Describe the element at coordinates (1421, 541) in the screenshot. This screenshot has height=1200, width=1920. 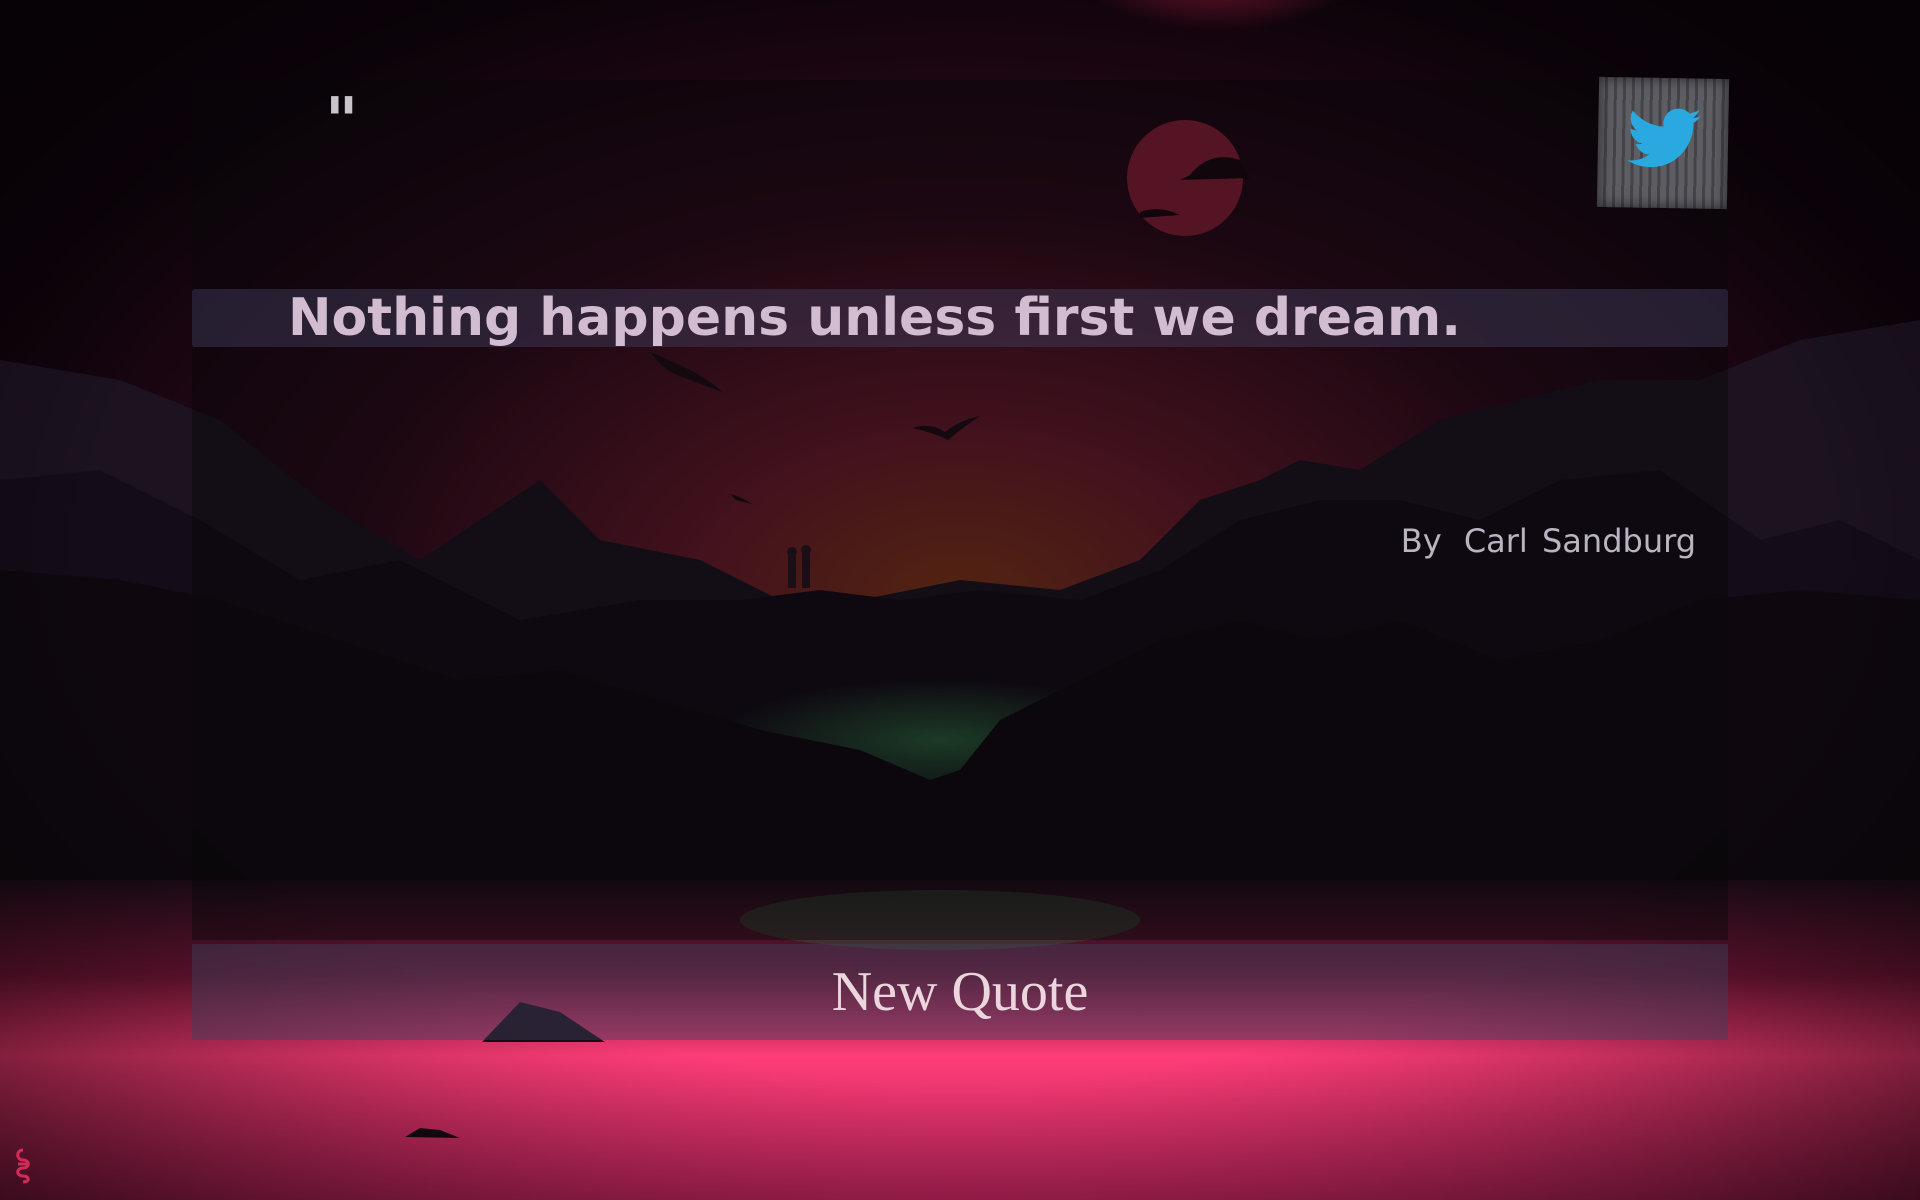
I see `author-prefix: By` at that location.